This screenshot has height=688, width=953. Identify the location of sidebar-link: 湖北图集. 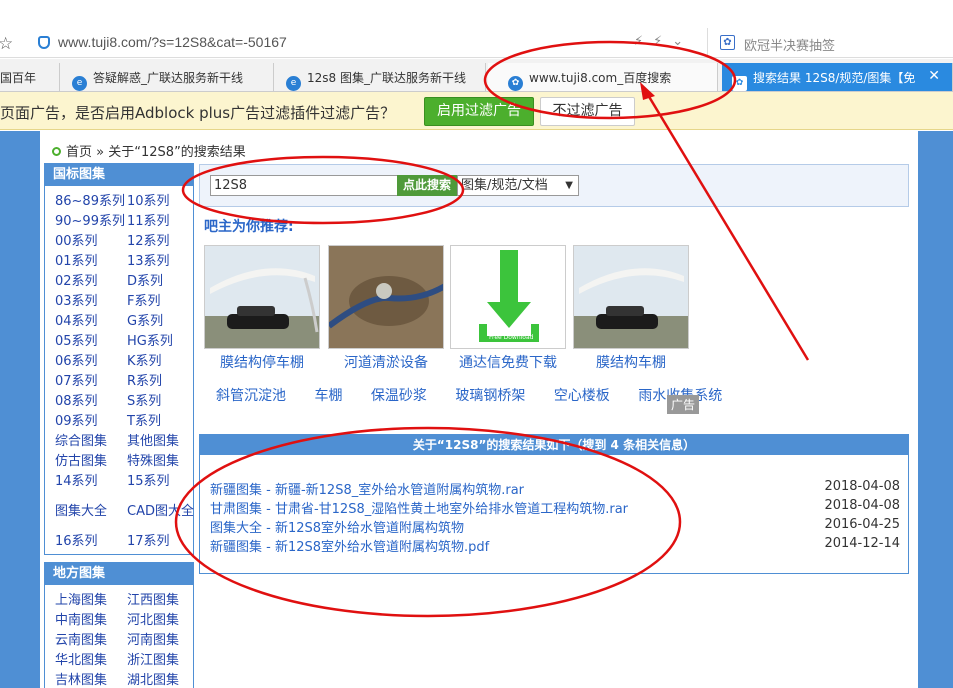
(163, 679).